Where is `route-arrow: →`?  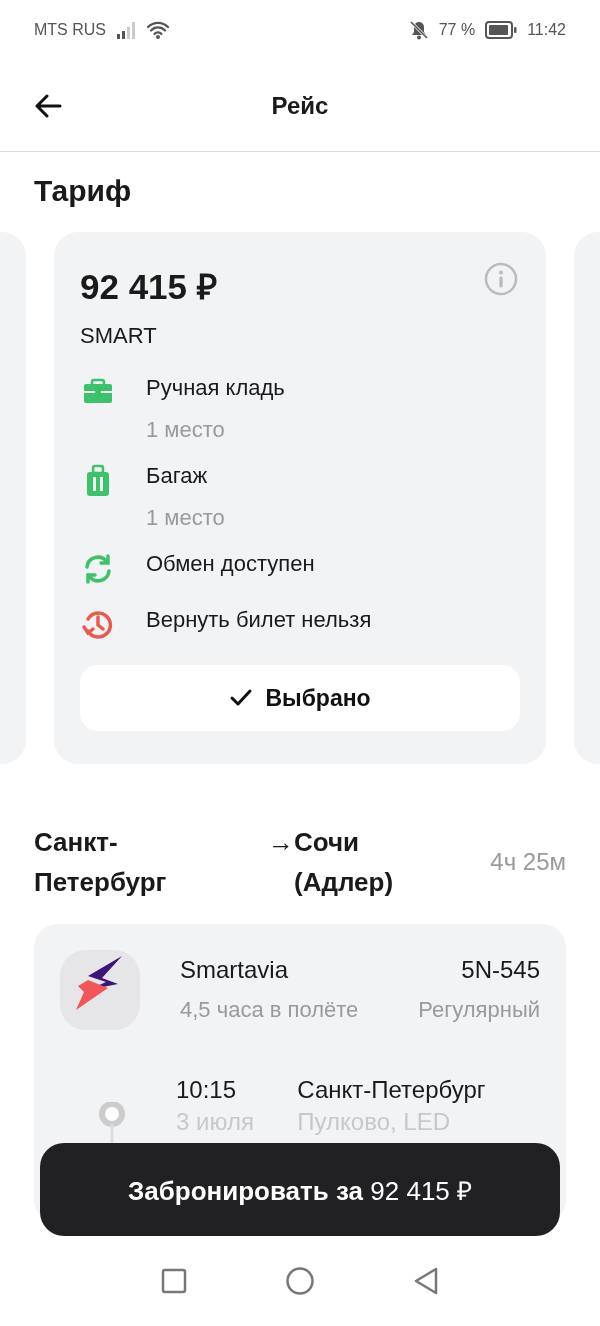
route-arrow: → is located at coordinates (281, 842).